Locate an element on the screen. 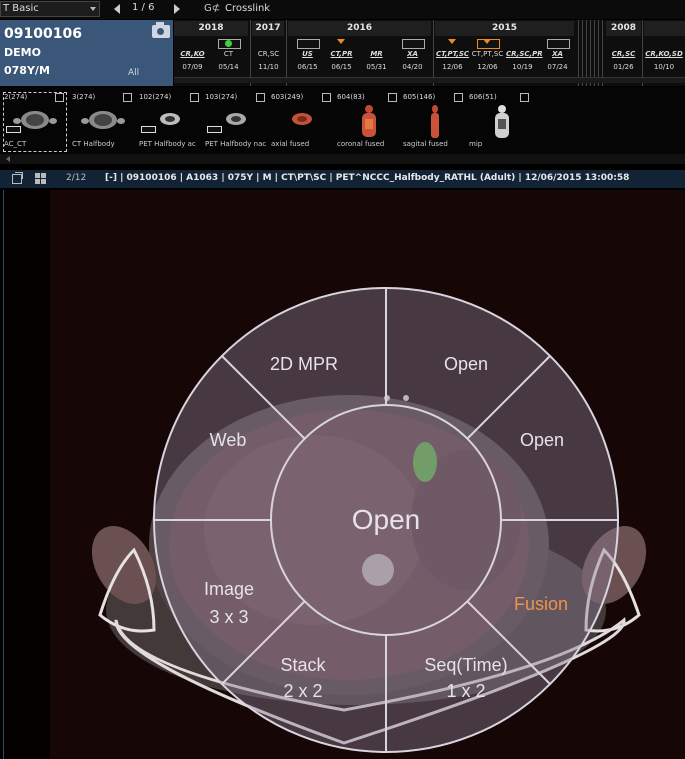 The image size is (685, 759). series-header: 3(274) is located at coordinates (84, 97).